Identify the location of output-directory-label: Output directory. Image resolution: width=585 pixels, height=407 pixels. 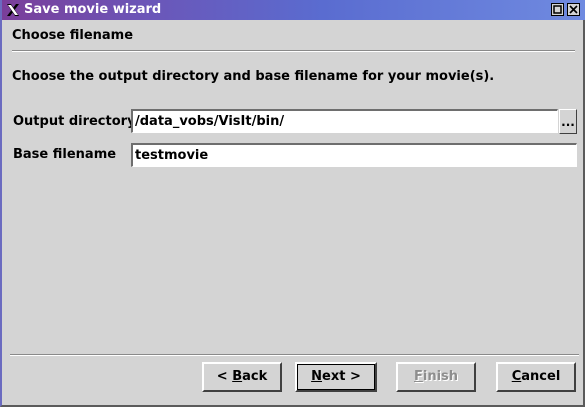
(74, 121).